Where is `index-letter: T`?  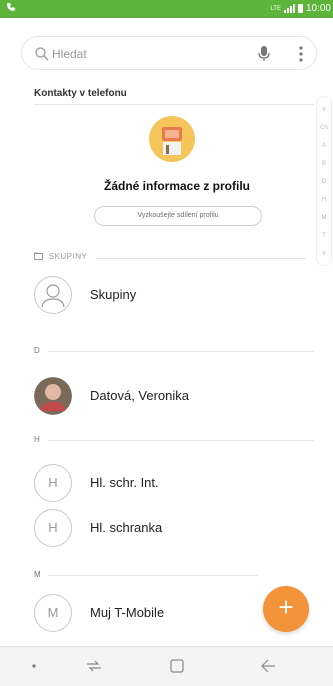 index-letter: T is located at coordinates (324, 236).